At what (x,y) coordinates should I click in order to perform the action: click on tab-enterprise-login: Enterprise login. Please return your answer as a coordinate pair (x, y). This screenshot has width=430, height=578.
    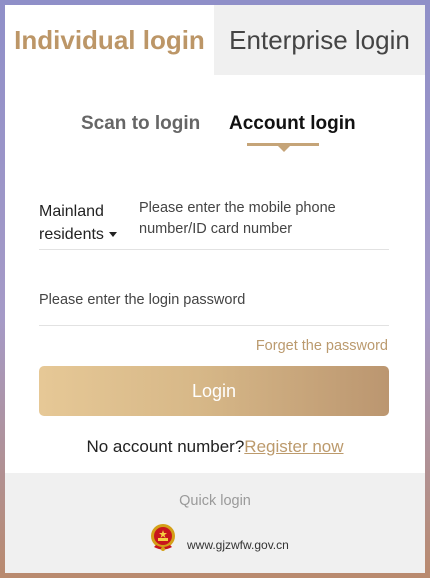
    Looking at the image, I should click on (319, 40).